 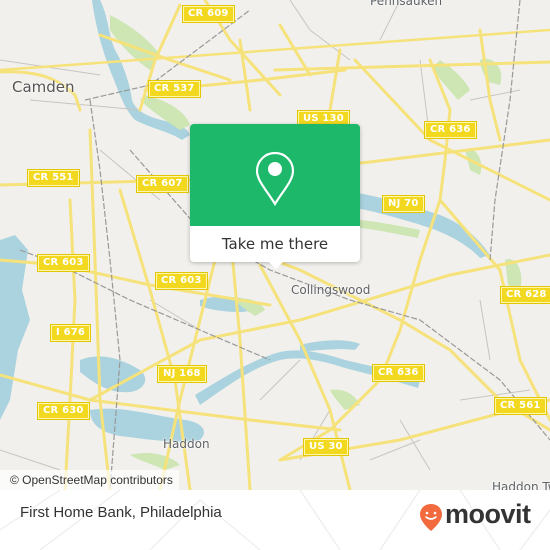 I want to click on road-shield: US 30, so click(x=326, y=447).